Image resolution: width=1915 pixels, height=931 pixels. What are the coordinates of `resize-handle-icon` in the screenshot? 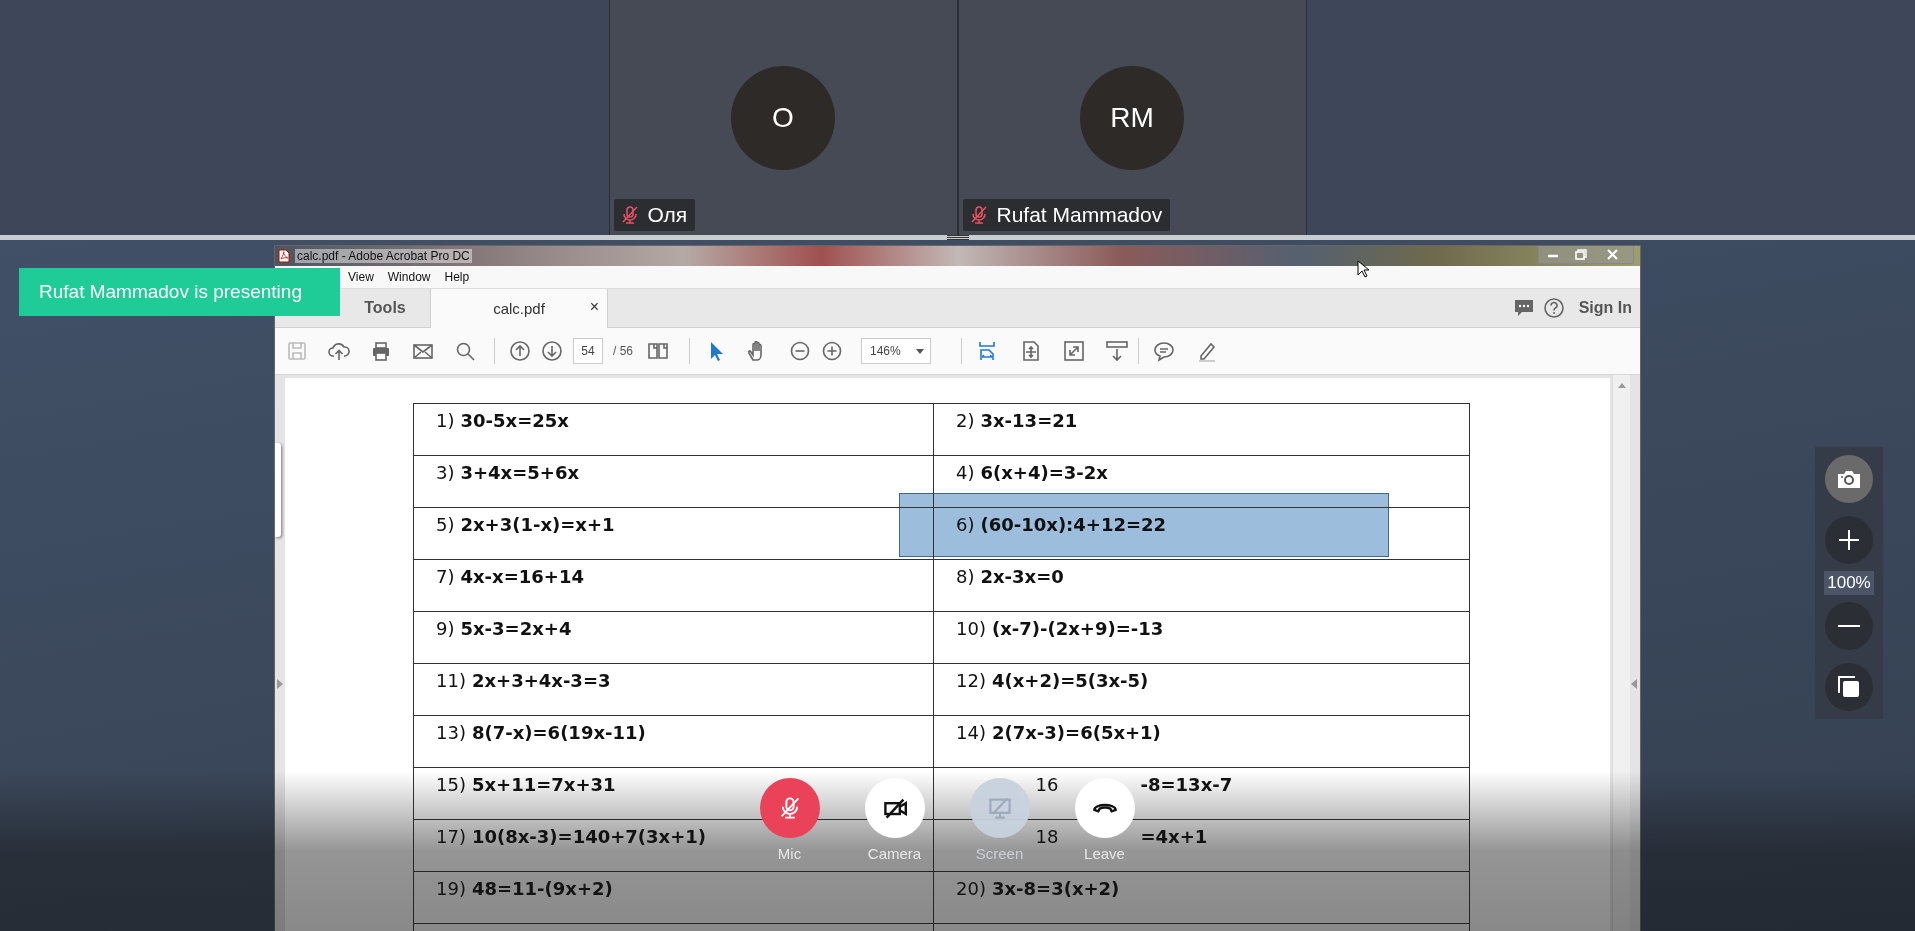 It's located at (957, 237).